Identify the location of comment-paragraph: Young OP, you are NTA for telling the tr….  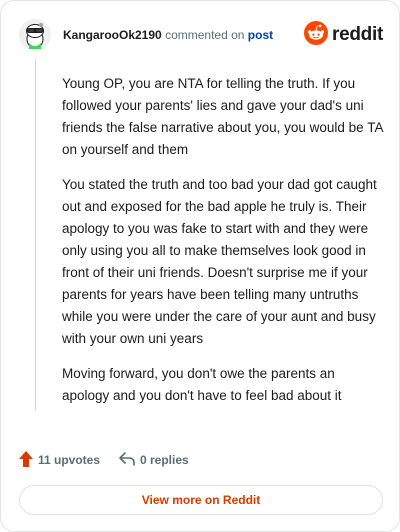
(222, 116).